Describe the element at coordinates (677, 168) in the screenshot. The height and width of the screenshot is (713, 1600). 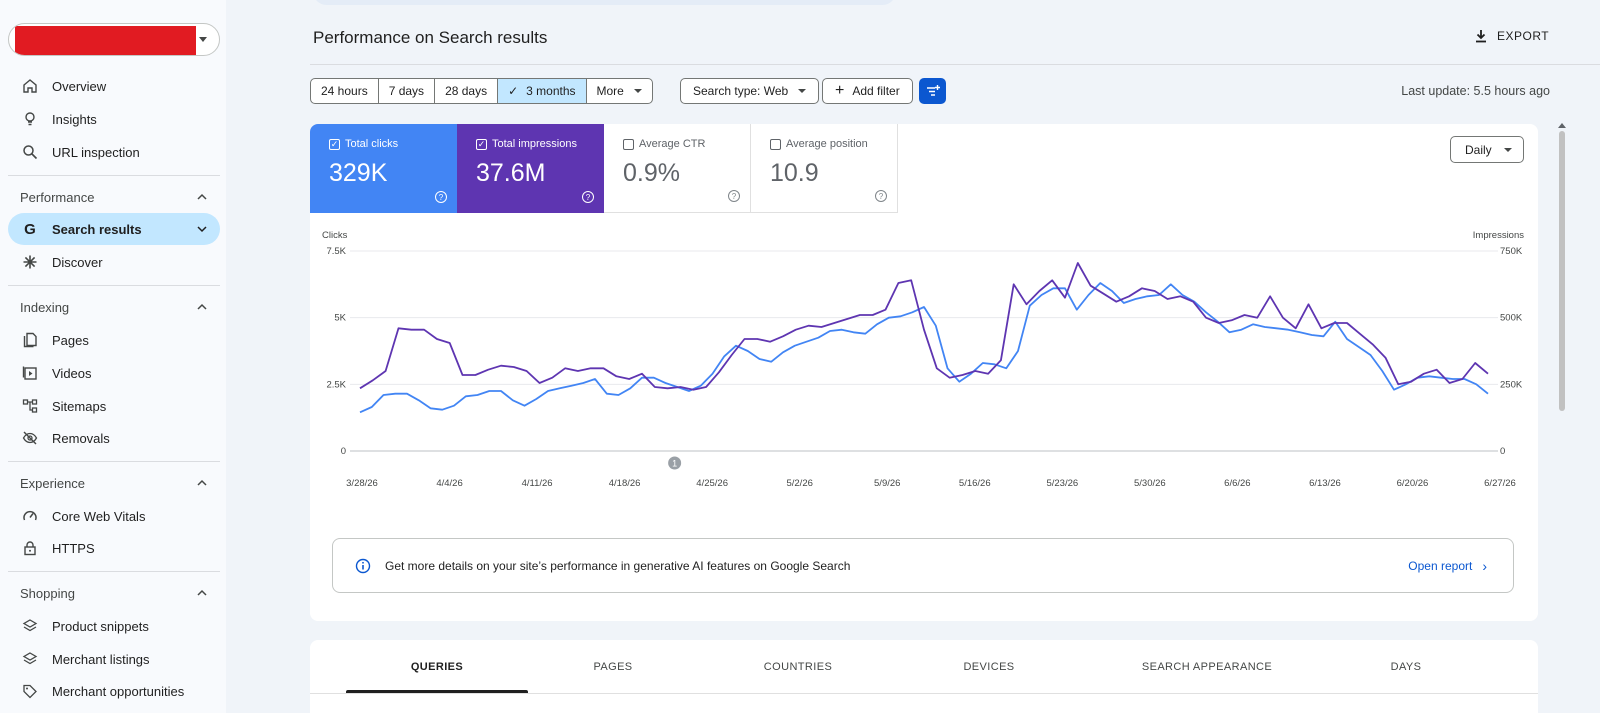
I see `metric-average-ctr: Average CTR 0.9% ?` at that location.